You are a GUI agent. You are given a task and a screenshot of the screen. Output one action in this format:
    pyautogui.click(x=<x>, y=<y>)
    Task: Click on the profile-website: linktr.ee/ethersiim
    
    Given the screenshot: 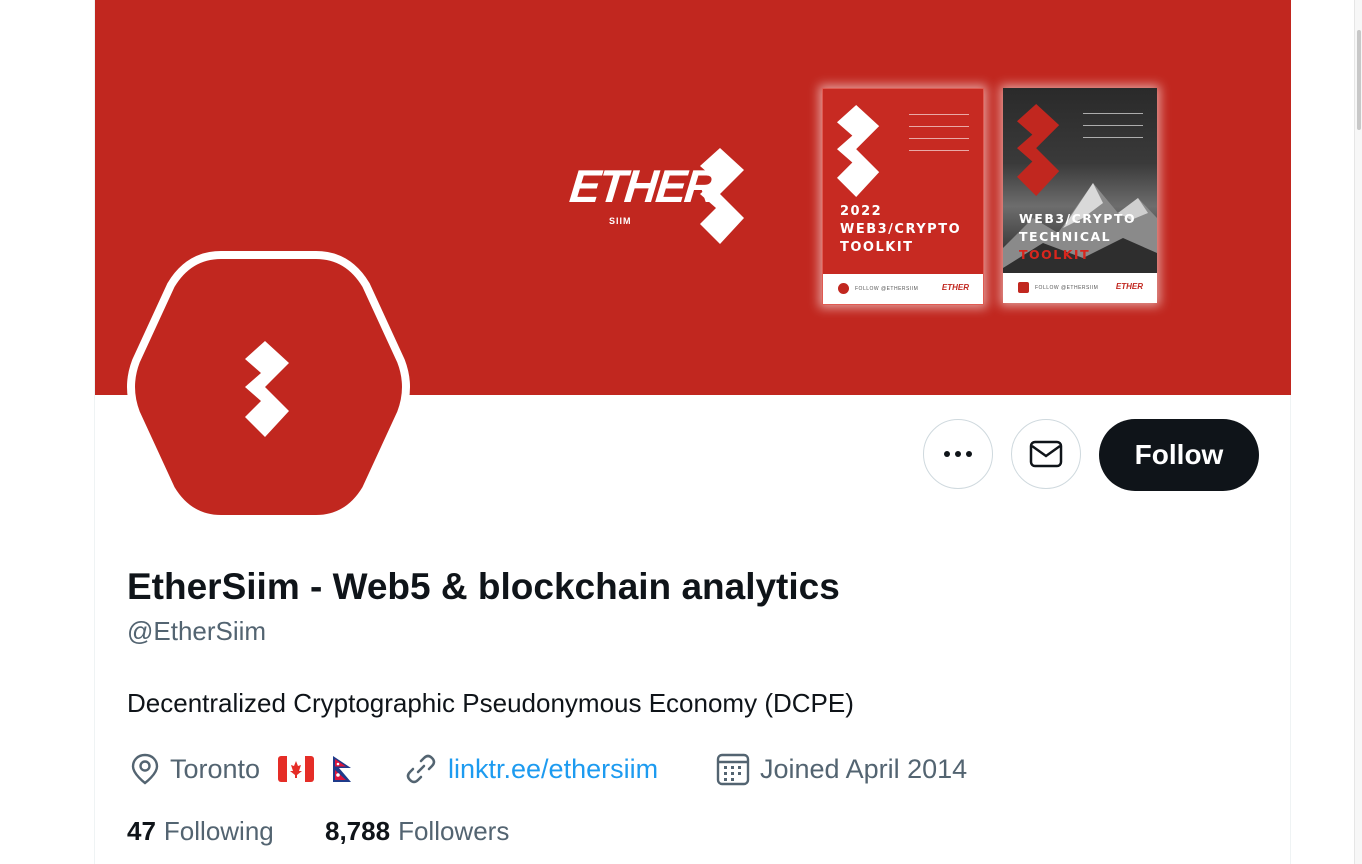 What is the action you would take?
    pyautogui.click(x=531, y=769)
    